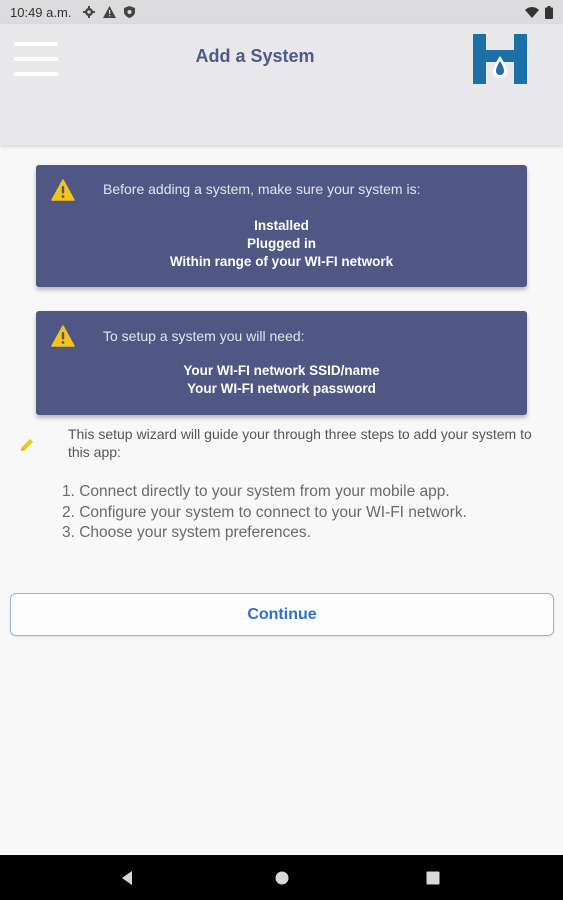  What do you see at coordinates (89, 12) in the screenshot?
I see `gear-icon` at bounding box center [89, 12].